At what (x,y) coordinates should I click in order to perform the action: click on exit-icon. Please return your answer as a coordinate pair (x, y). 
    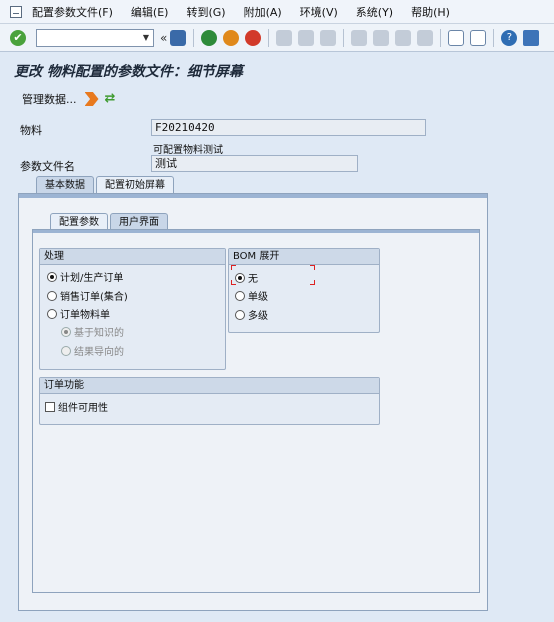
    Looking at the image, I should click on (231, 37).